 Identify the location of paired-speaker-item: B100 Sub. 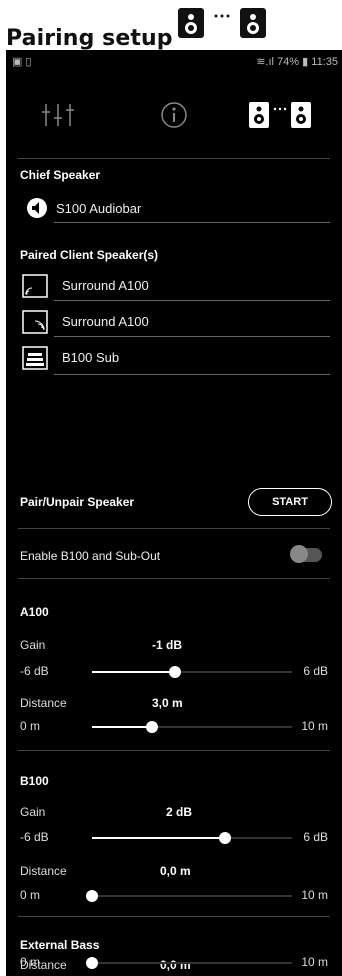
(174, 359).